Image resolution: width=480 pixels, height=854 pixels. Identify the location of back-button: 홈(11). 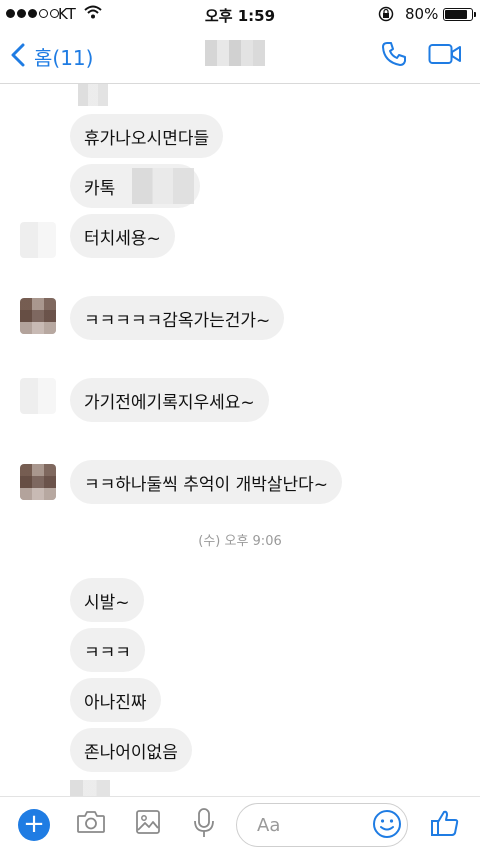
(63, 56).